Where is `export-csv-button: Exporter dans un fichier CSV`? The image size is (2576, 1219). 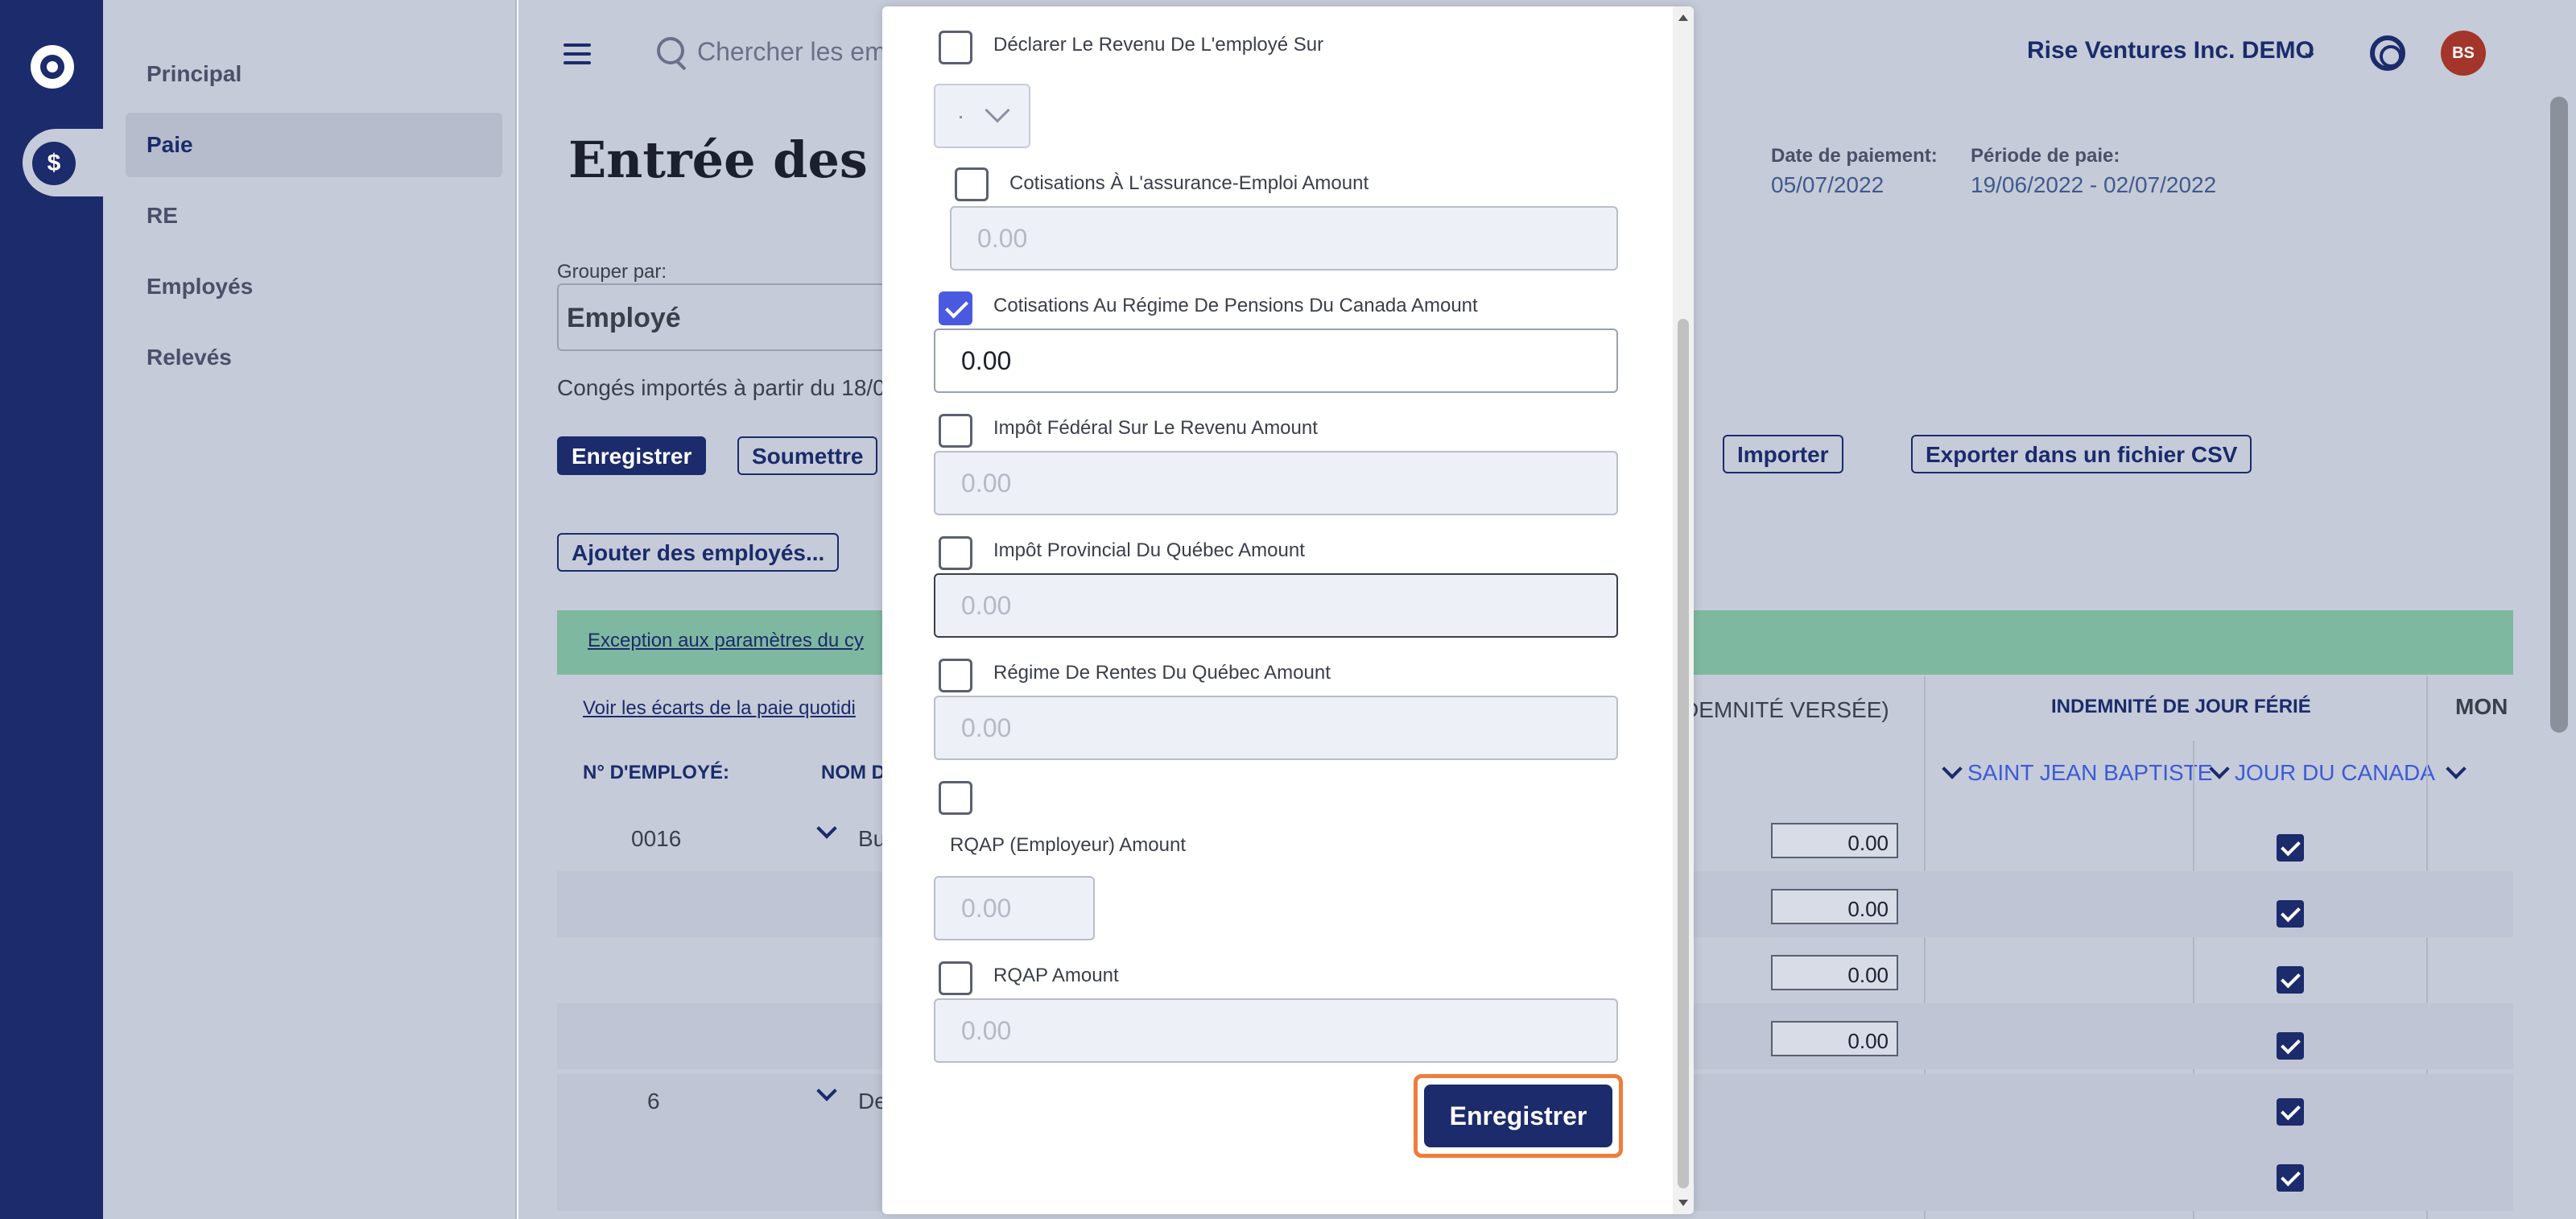 export-csv-button: Exporter dans un fichier CSV is located at coordinates (2081, 454).